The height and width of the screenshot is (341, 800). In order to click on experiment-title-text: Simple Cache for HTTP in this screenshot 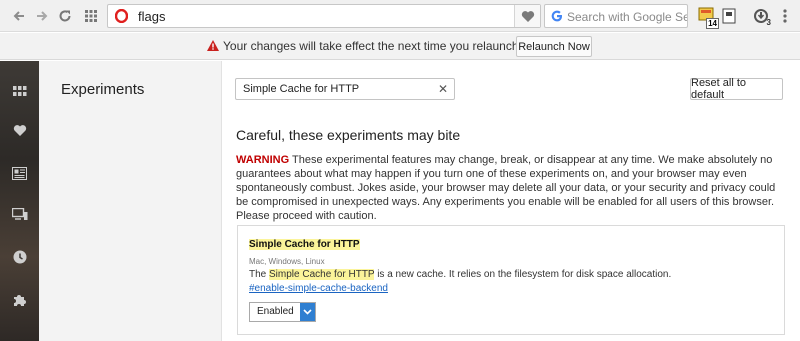, I will do `click(304, 244)`.